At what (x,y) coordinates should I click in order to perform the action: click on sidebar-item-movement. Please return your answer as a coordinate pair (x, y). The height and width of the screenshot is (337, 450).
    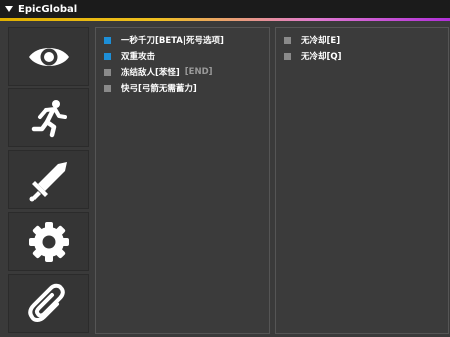
    Looking at the image, I should click on (48, 117).